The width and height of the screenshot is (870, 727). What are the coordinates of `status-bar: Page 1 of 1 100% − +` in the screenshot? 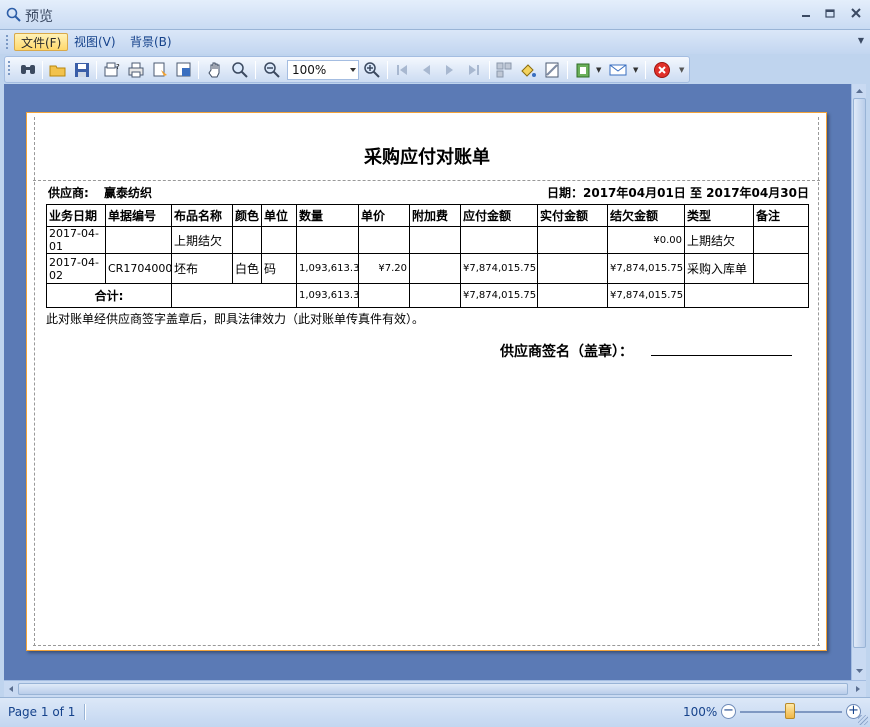 It's located at (435, 712).